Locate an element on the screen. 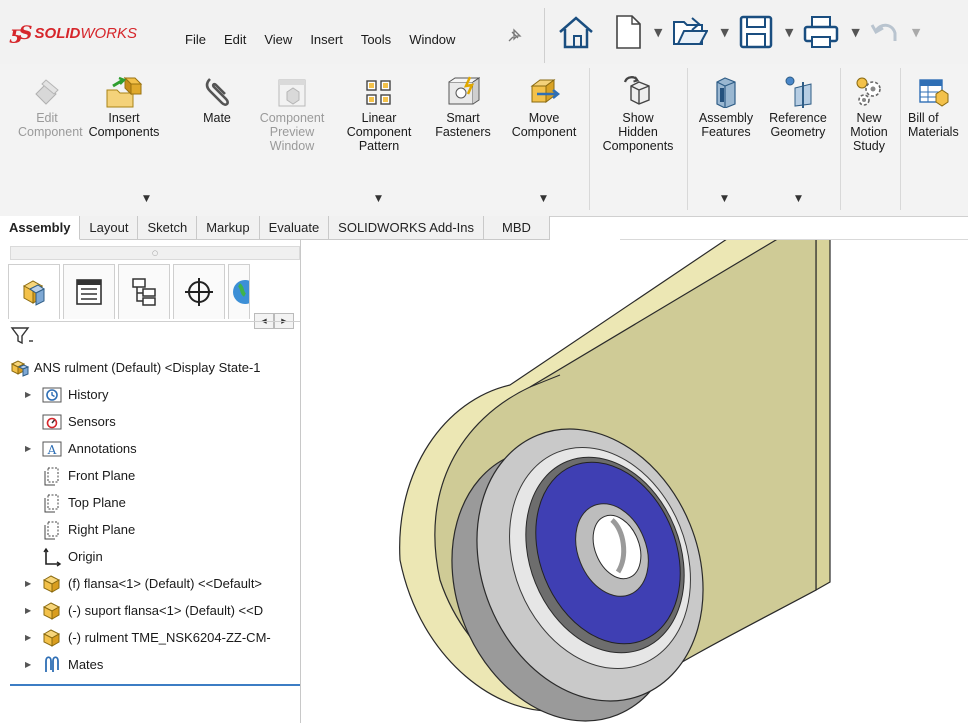  ds-logo-mark: ƽS is located at coordinates (21, 33).